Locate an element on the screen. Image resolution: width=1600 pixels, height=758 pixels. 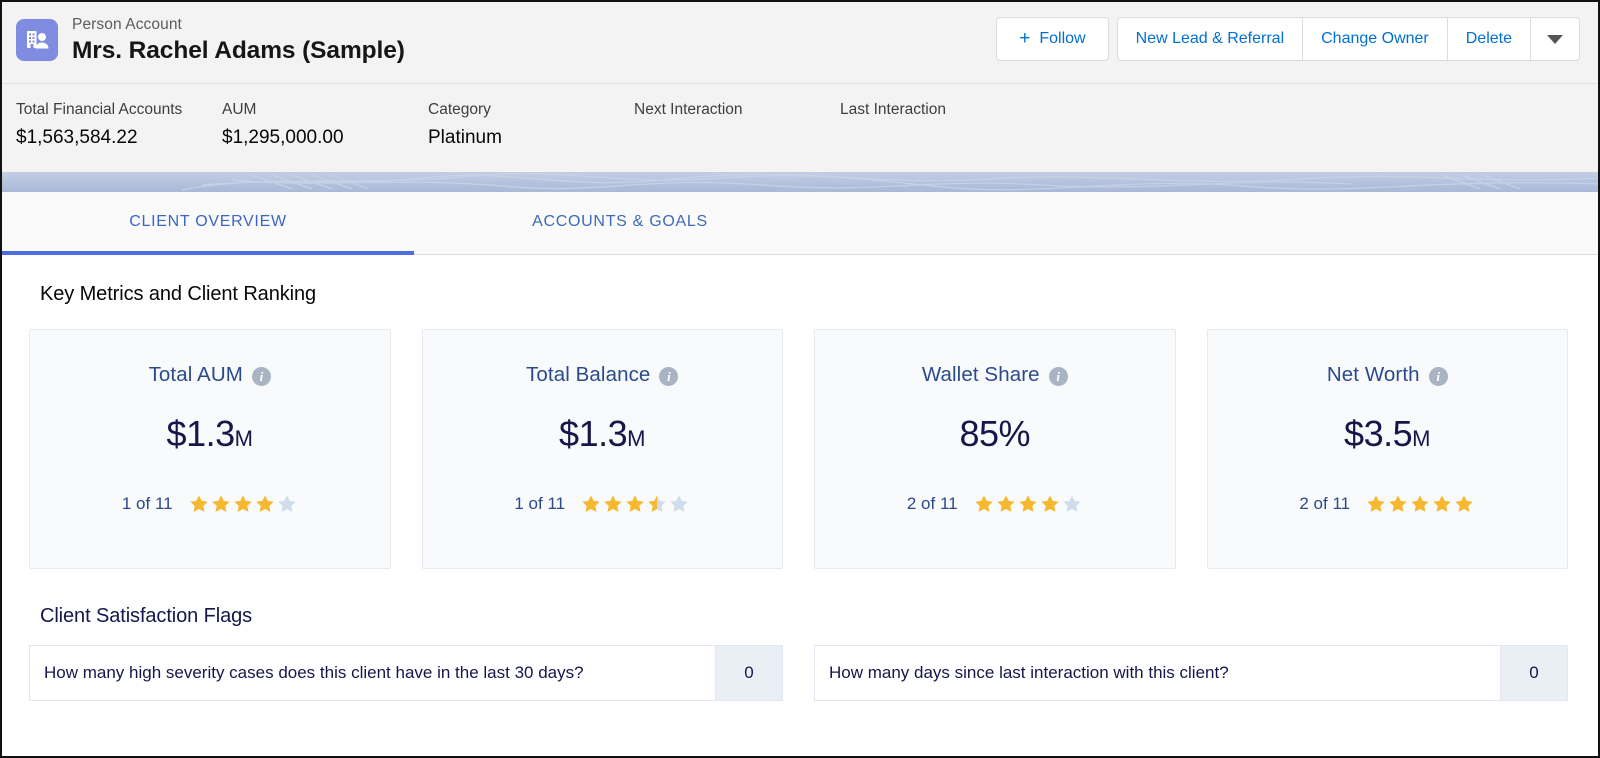
metric-card-total-aum: Total AUM i $1.3M 1 of 11 is located at coordinates (210, 449).